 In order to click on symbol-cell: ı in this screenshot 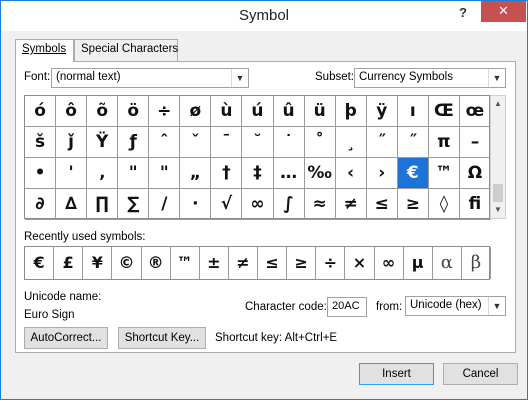, I will do `click(413, 111)`.